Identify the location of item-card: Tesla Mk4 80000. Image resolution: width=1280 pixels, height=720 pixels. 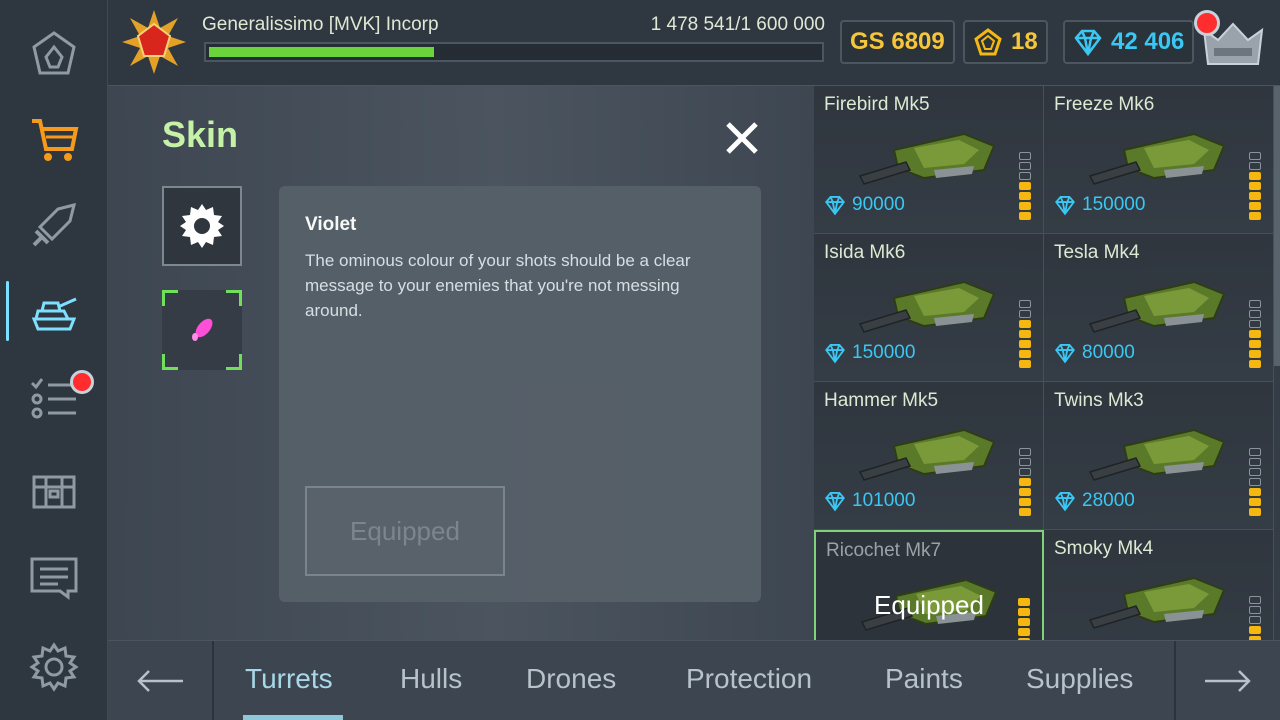
(1159, 308).